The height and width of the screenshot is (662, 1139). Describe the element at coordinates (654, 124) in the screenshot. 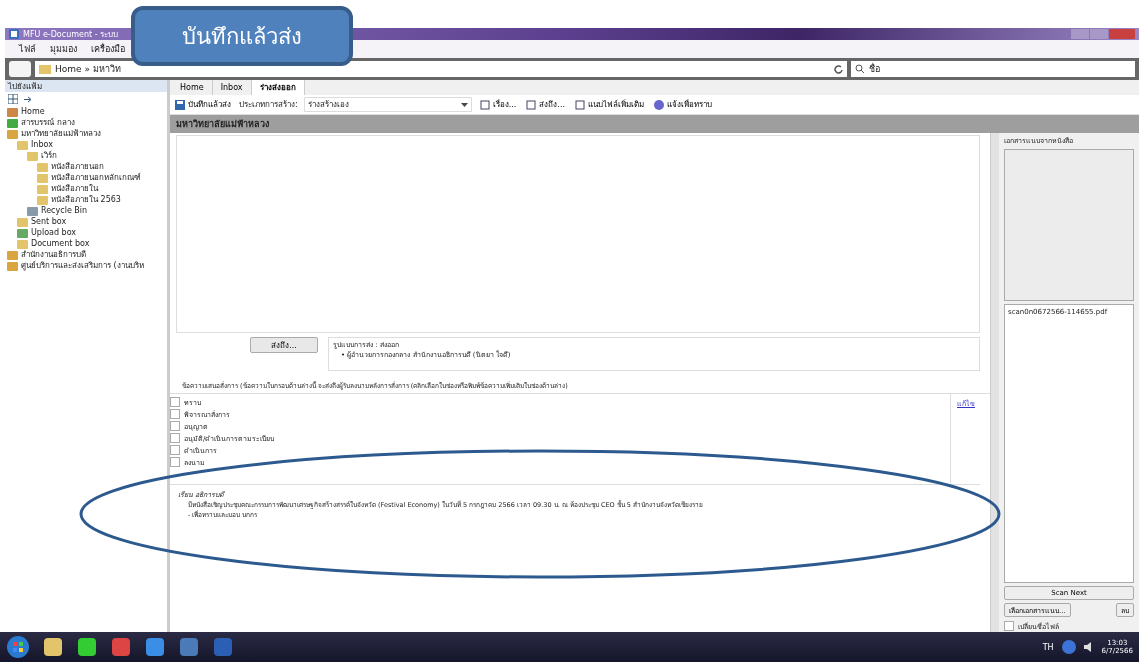

I see `form-header: มหาวิทยาลัยแม่ฟ้าหลวง` at that location.